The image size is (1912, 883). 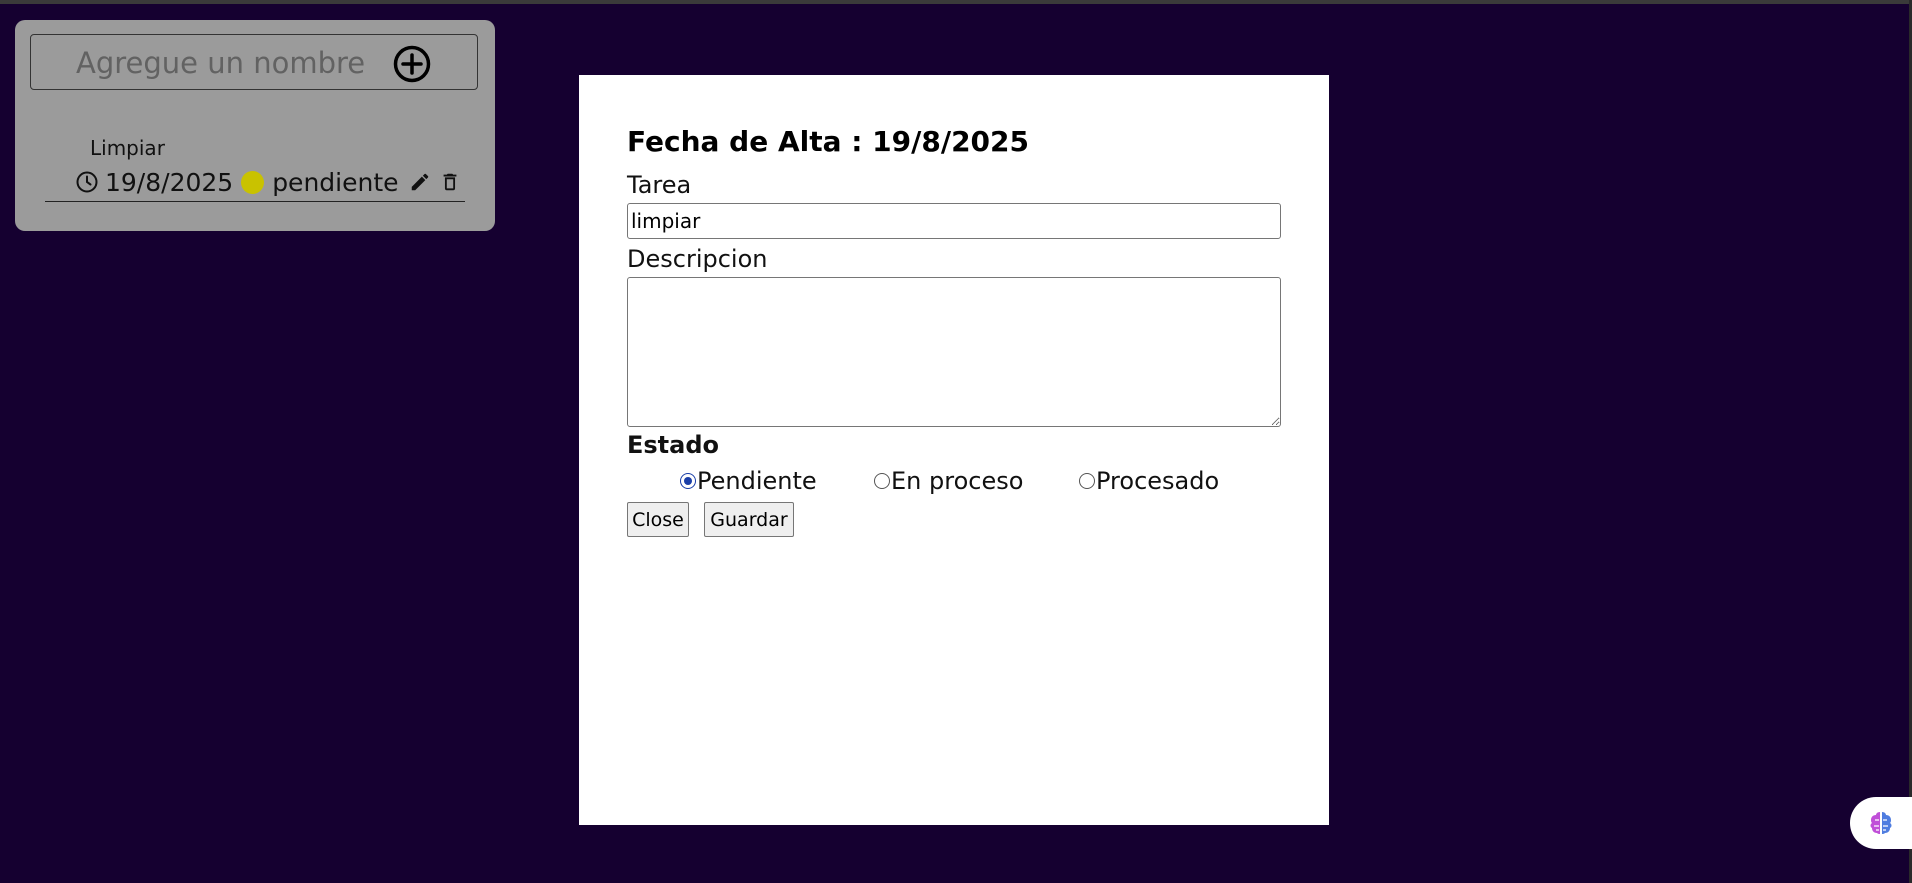 I want to click on tarea-input, so click(x=954, y=221).